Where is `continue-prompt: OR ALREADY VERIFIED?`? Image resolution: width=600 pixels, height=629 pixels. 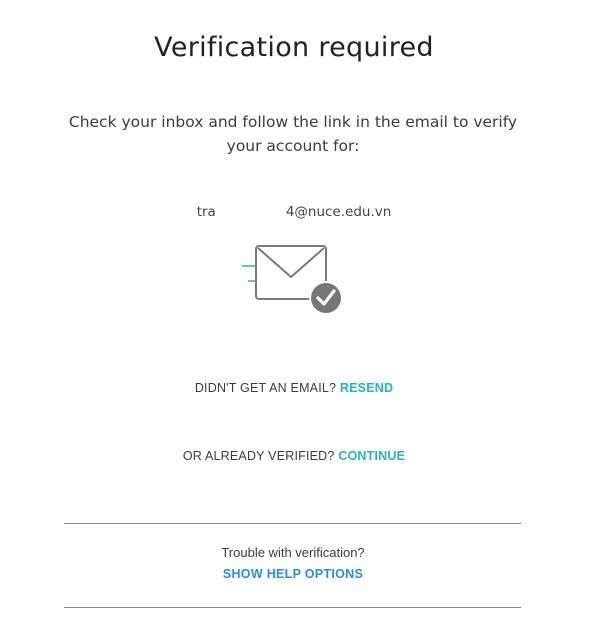 continue-prompt: OR ALREADY VERIFIED? is located at coordinates (258, 456).